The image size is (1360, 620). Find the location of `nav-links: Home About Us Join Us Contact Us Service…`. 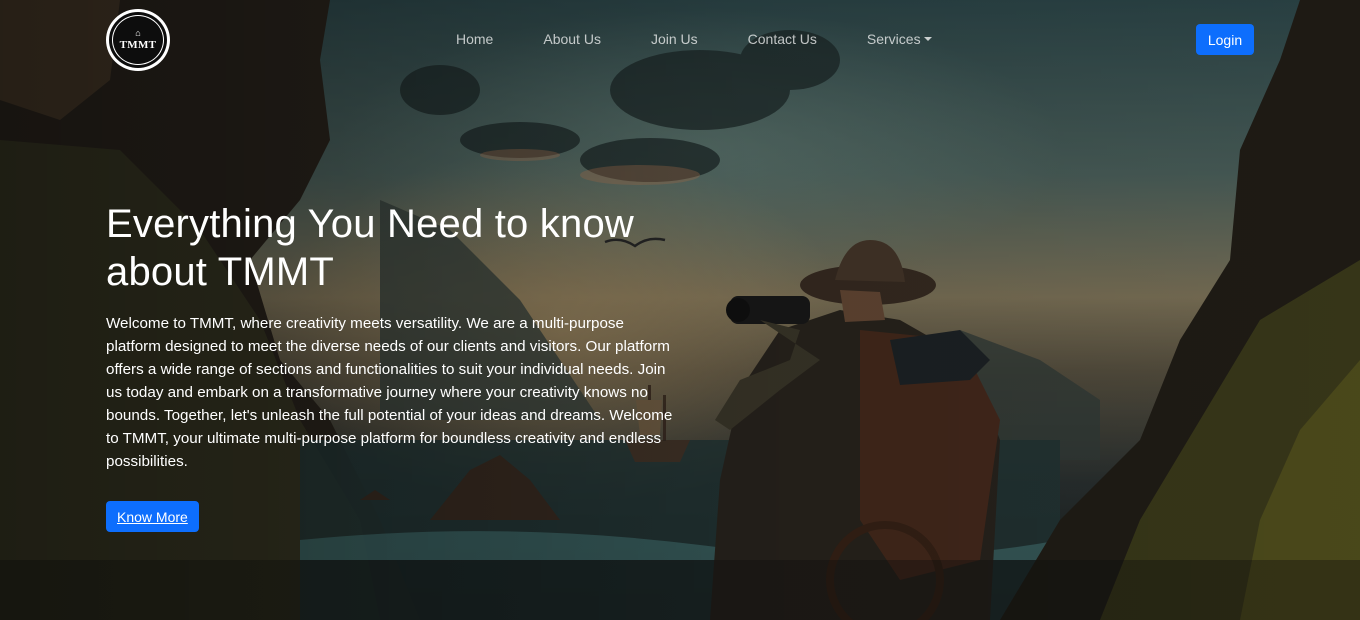

nav-links: Home About Us Join Us Contact Us Service… is located at coordinates (694, 39).